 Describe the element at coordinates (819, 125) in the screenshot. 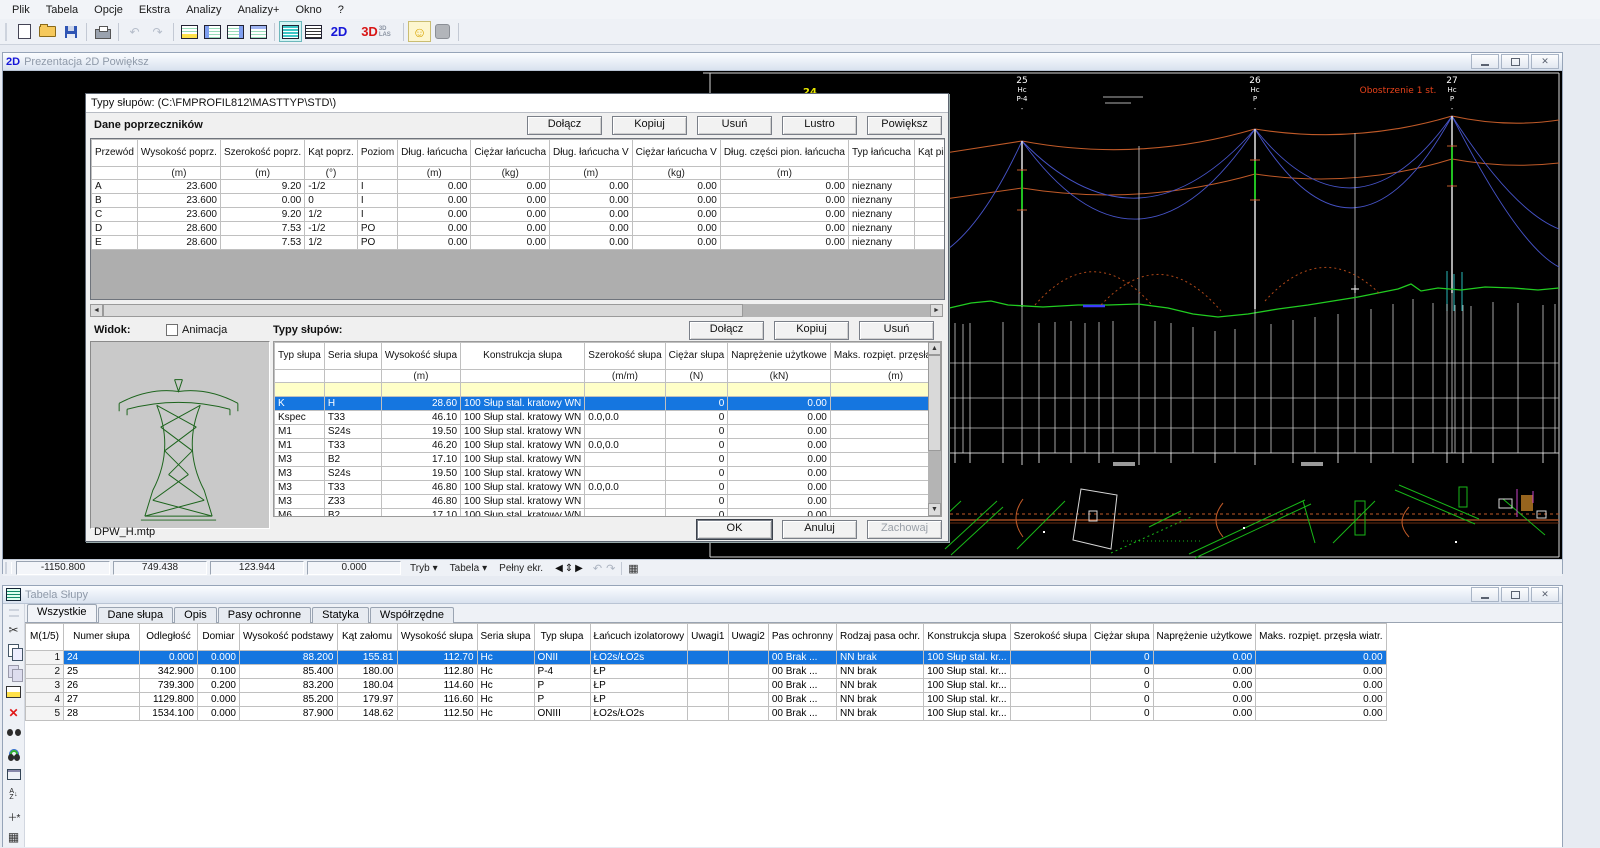

I see `mirror-button: Lustro` at that location.